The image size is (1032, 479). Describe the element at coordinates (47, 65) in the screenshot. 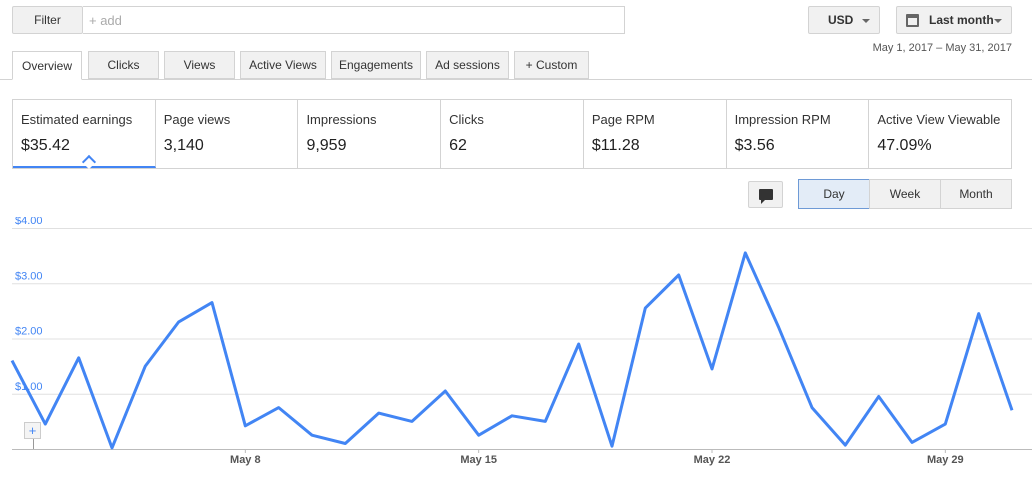

I see `tab-overview: Overview` at that location.